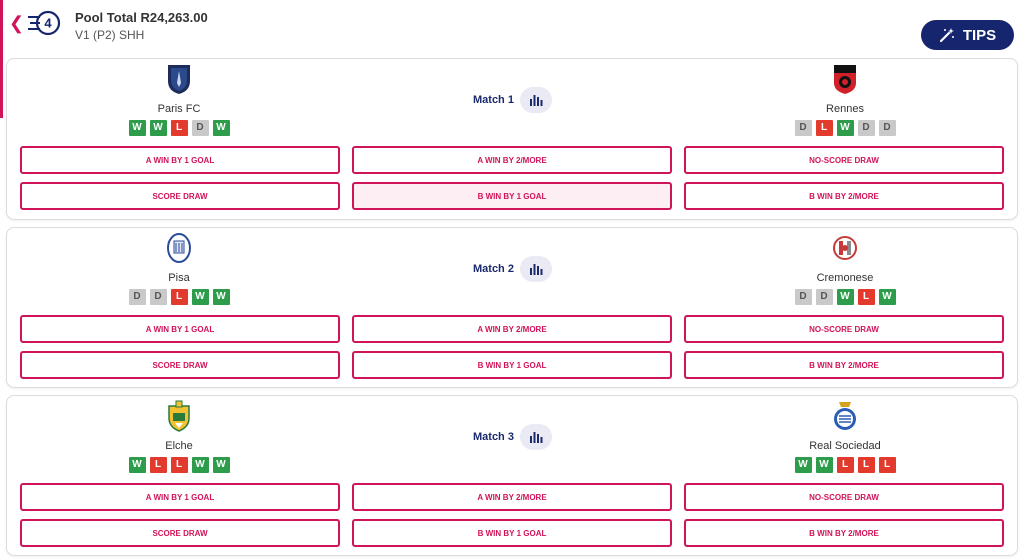 This screenshot has width=1024, height=560. What do you see at coordinates (845, 268) in the screenshot?
I see `team-b: Cremonese DDWLW` at bounding box center [845, 268].